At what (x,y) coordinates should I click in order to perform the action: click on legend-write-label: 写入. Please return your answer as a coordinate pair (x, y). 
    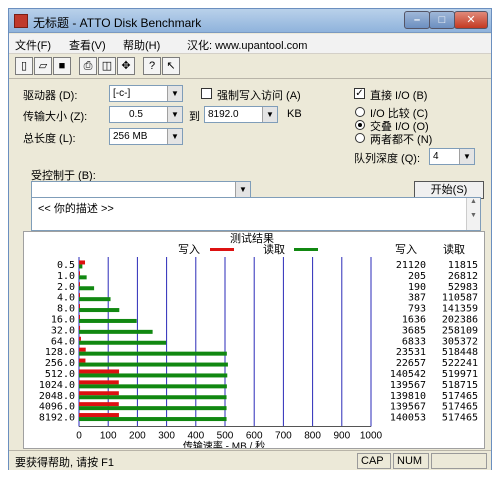
    Looking at the image, I should click on (189, 250).